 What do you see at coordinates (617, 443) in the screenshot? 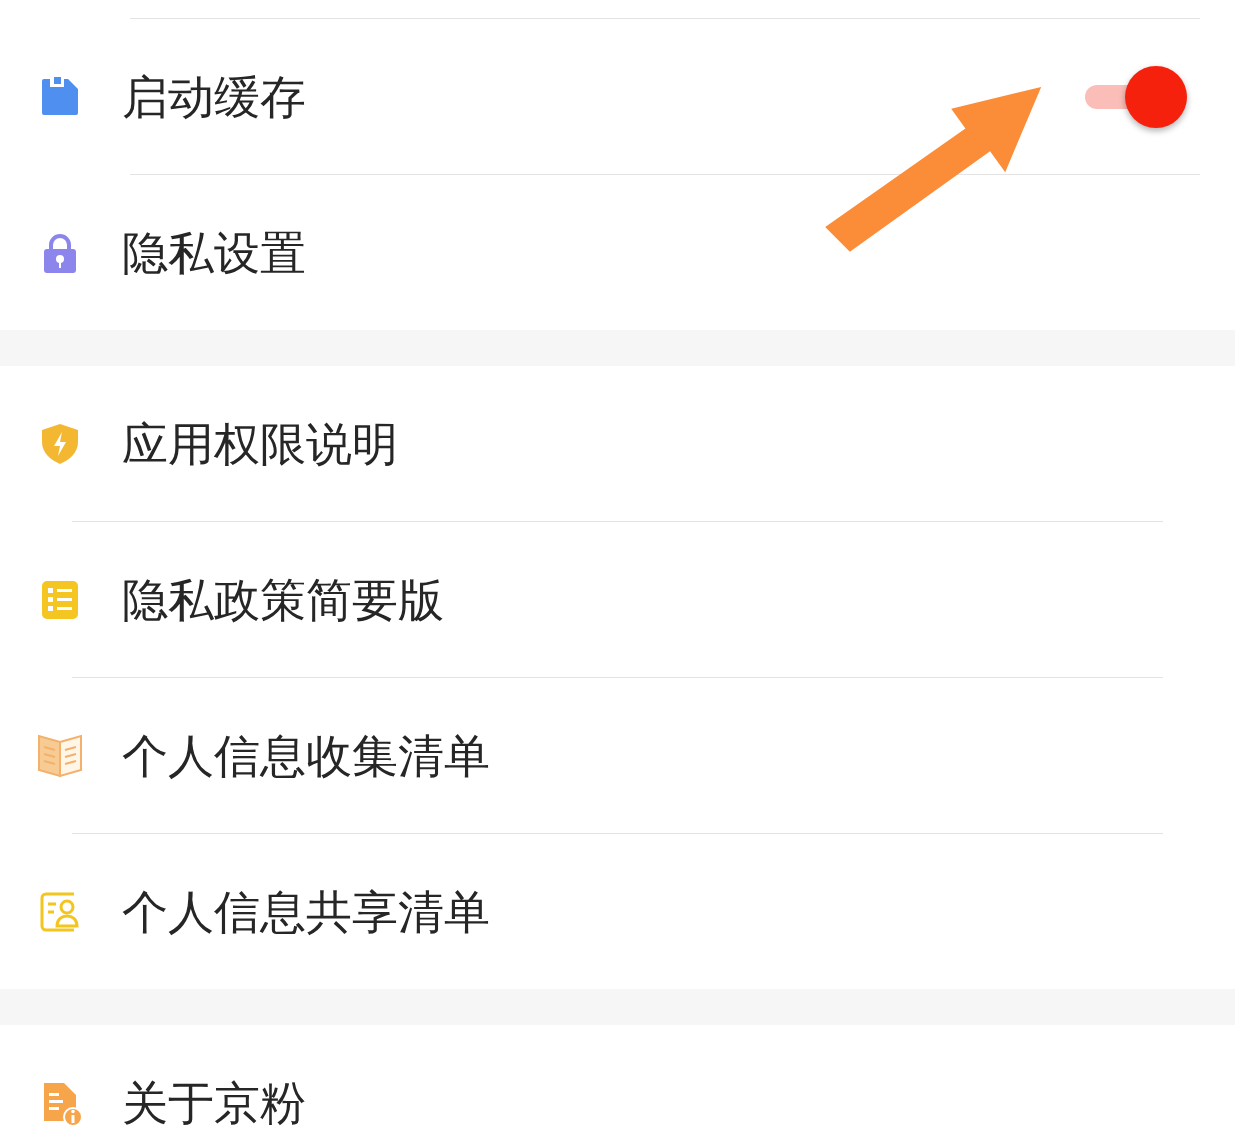
I see `settings-row: 应用权限说明` at bounding box center [617, 443].